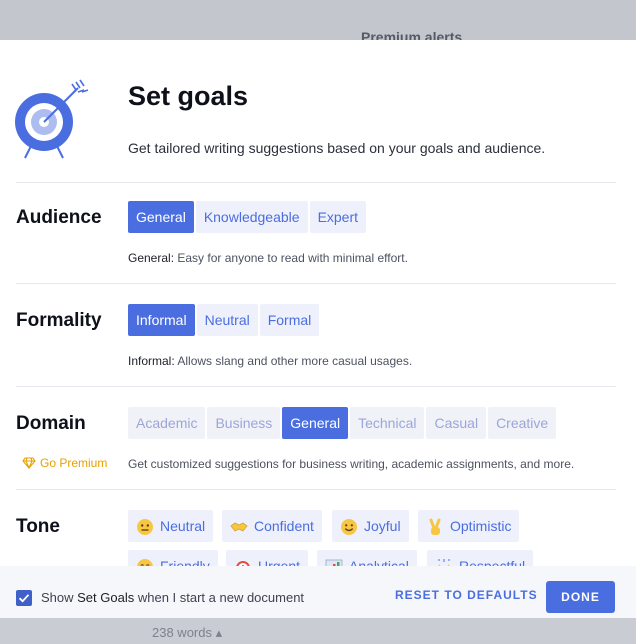 This screenshot has height=644, width=636. Describe the element at coordinates (59, 320) in the screenshot. I see `formality-label: Formality` at that location.